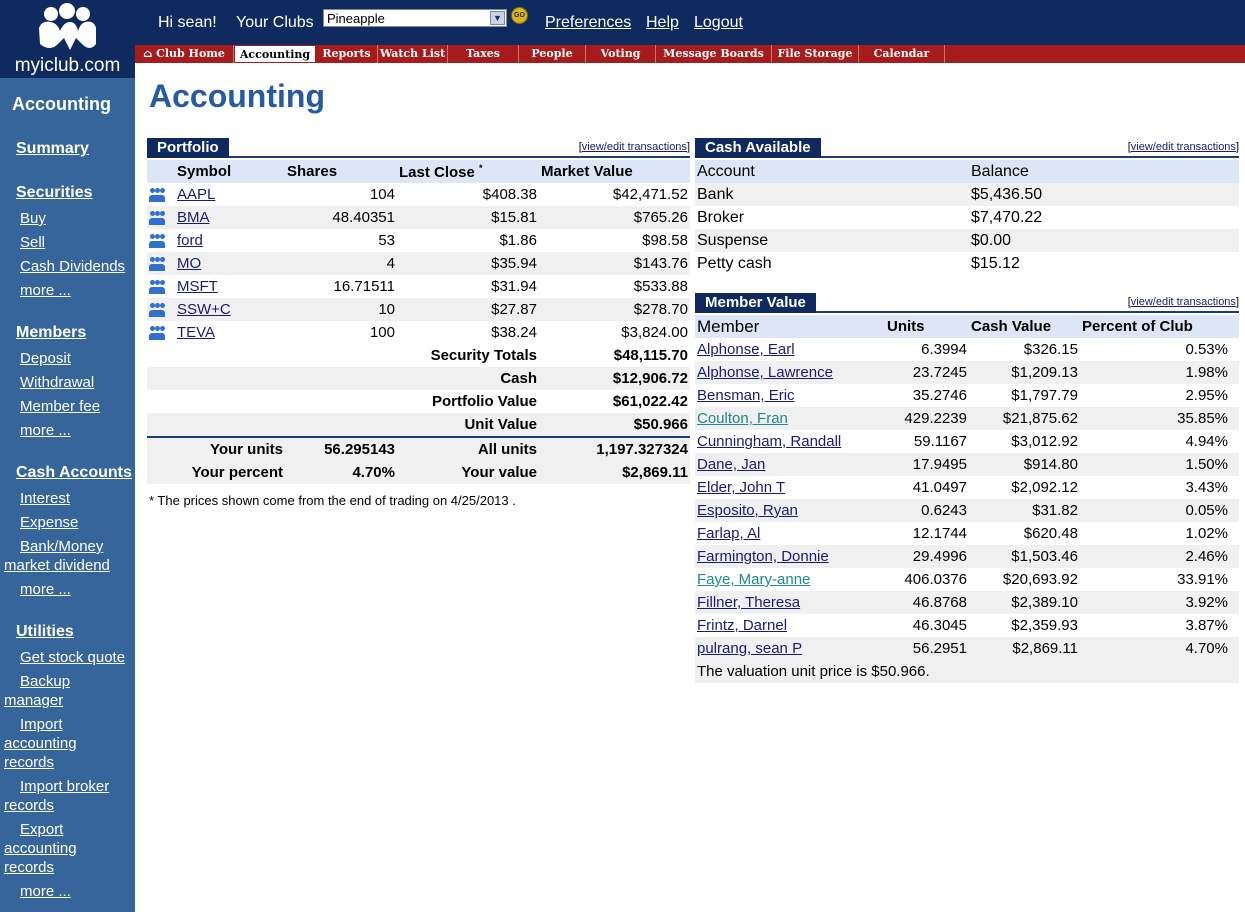 This screenshot has height=912, width=1245. What do you see at coordinates (60, 406) in the screenshot?
I see `sidebar-item-member-fee: Member fee` at bounding box center [60, 406].